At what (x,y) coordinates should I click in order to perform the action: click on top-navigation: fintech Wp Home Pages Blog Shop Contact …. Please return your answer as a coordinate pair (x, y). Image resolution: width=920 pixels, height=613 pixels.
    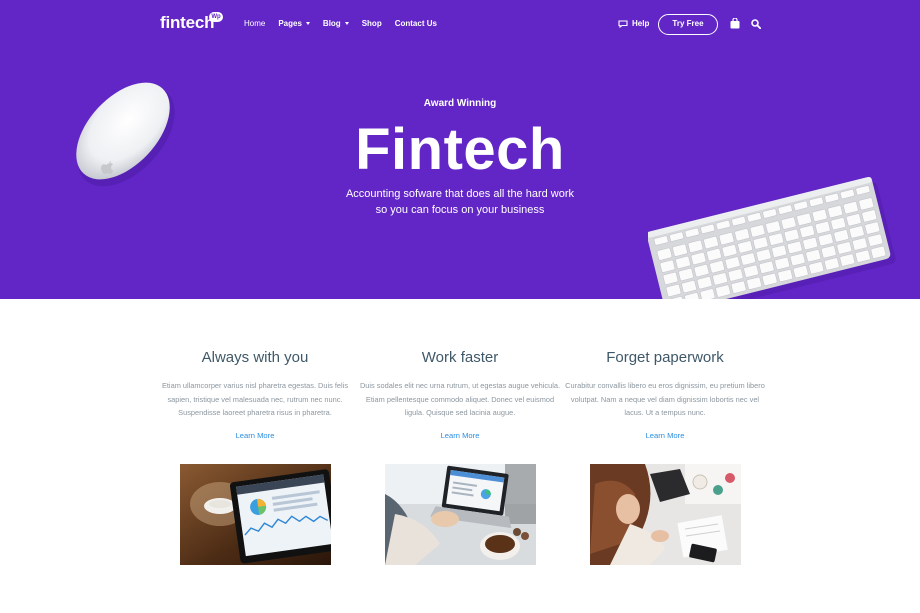
    Looking at the image, I should click on (460, 25).